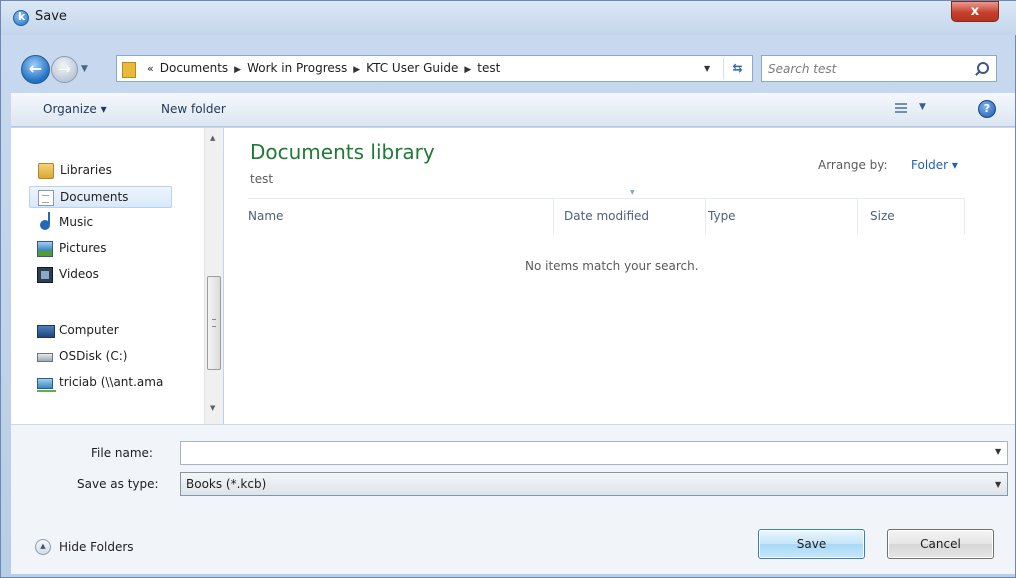 This screenshot has width=1016, height=578. I want to click on nav-item-music: Music, so click(112, 223).